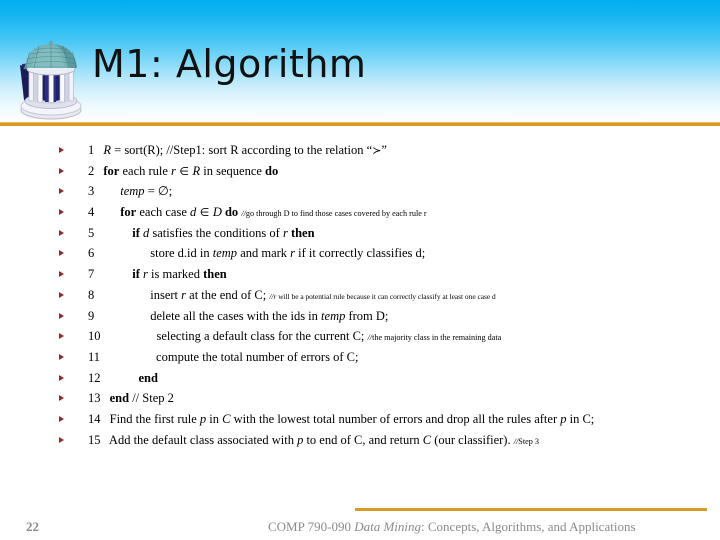 This screenshot has width=720, height=540. I want to click on variable: C, so click(427, 439).